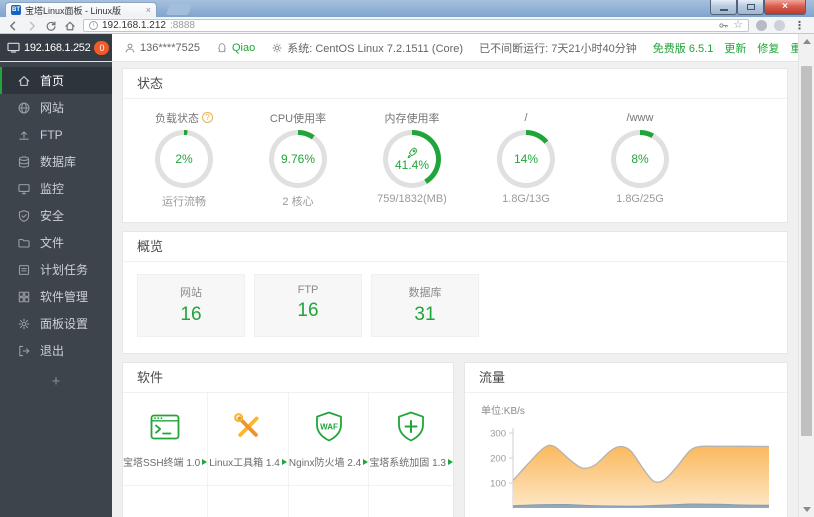 The width and height of the screenshot is (814, 517). I want to click on browser-tab: BT 宝塔Linux面板 - Linux版 ×, so click(81, 9).